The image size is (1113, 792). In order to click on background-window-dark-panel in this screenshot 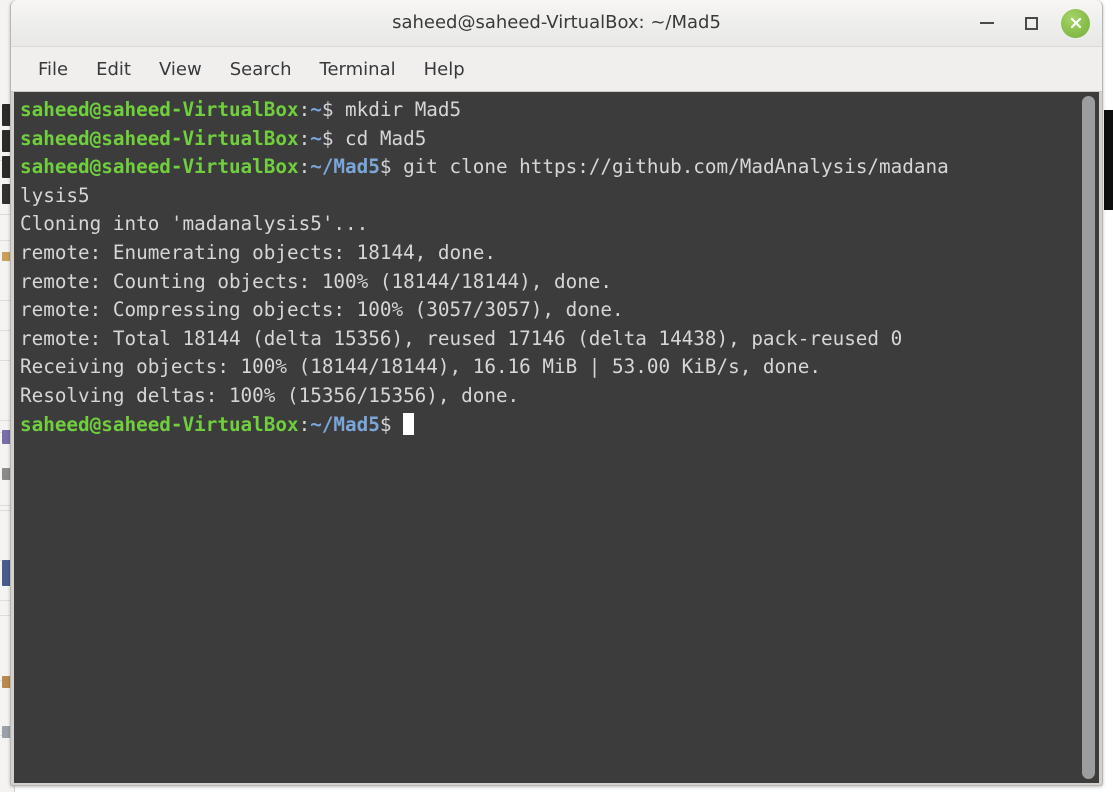, I will do `click(1108, 160)`.